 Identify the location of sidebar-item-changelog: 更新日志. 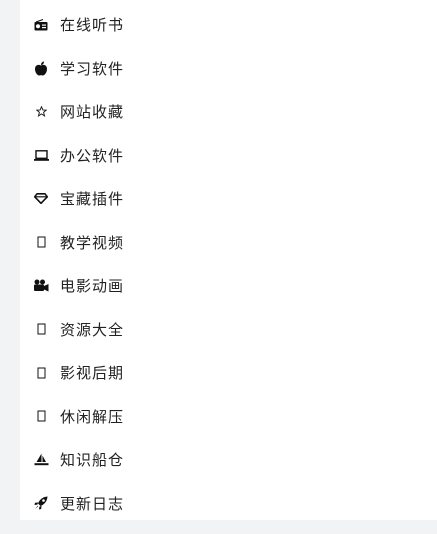
(228, 504).